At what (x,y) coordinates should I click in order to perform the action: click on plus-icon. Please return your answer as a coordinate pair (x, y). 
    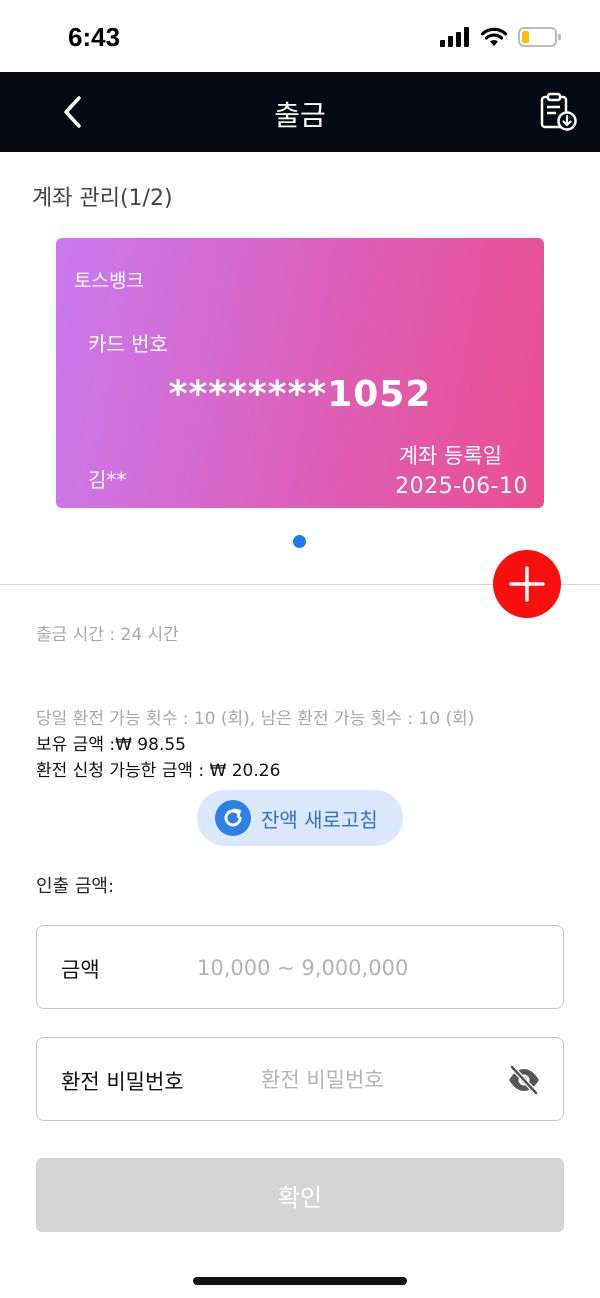
    Looking at the image, I should click on (527, 584).